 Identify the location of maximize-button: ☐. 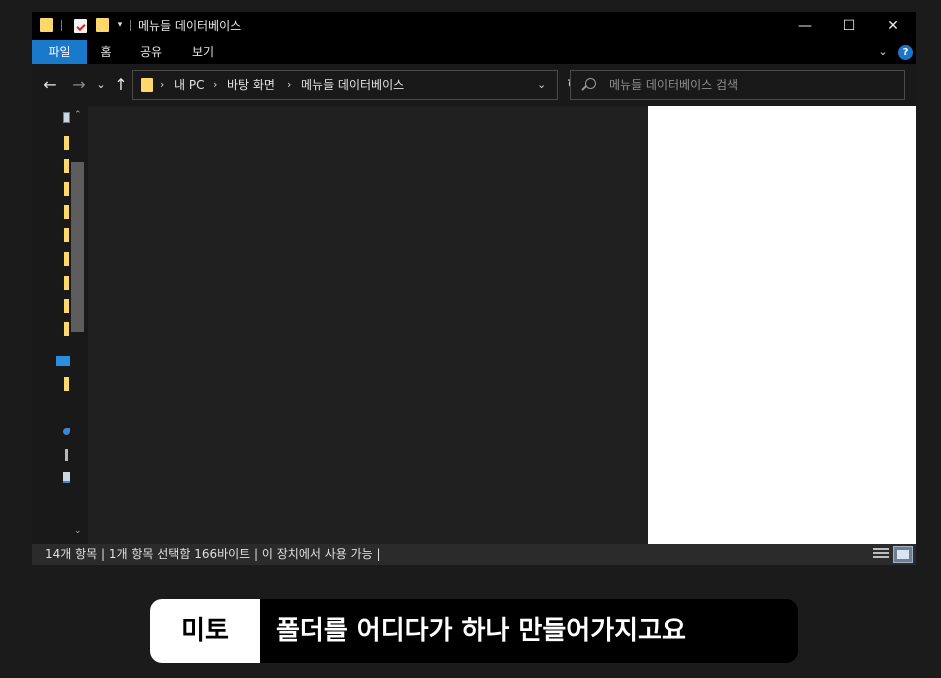
(849, 26).